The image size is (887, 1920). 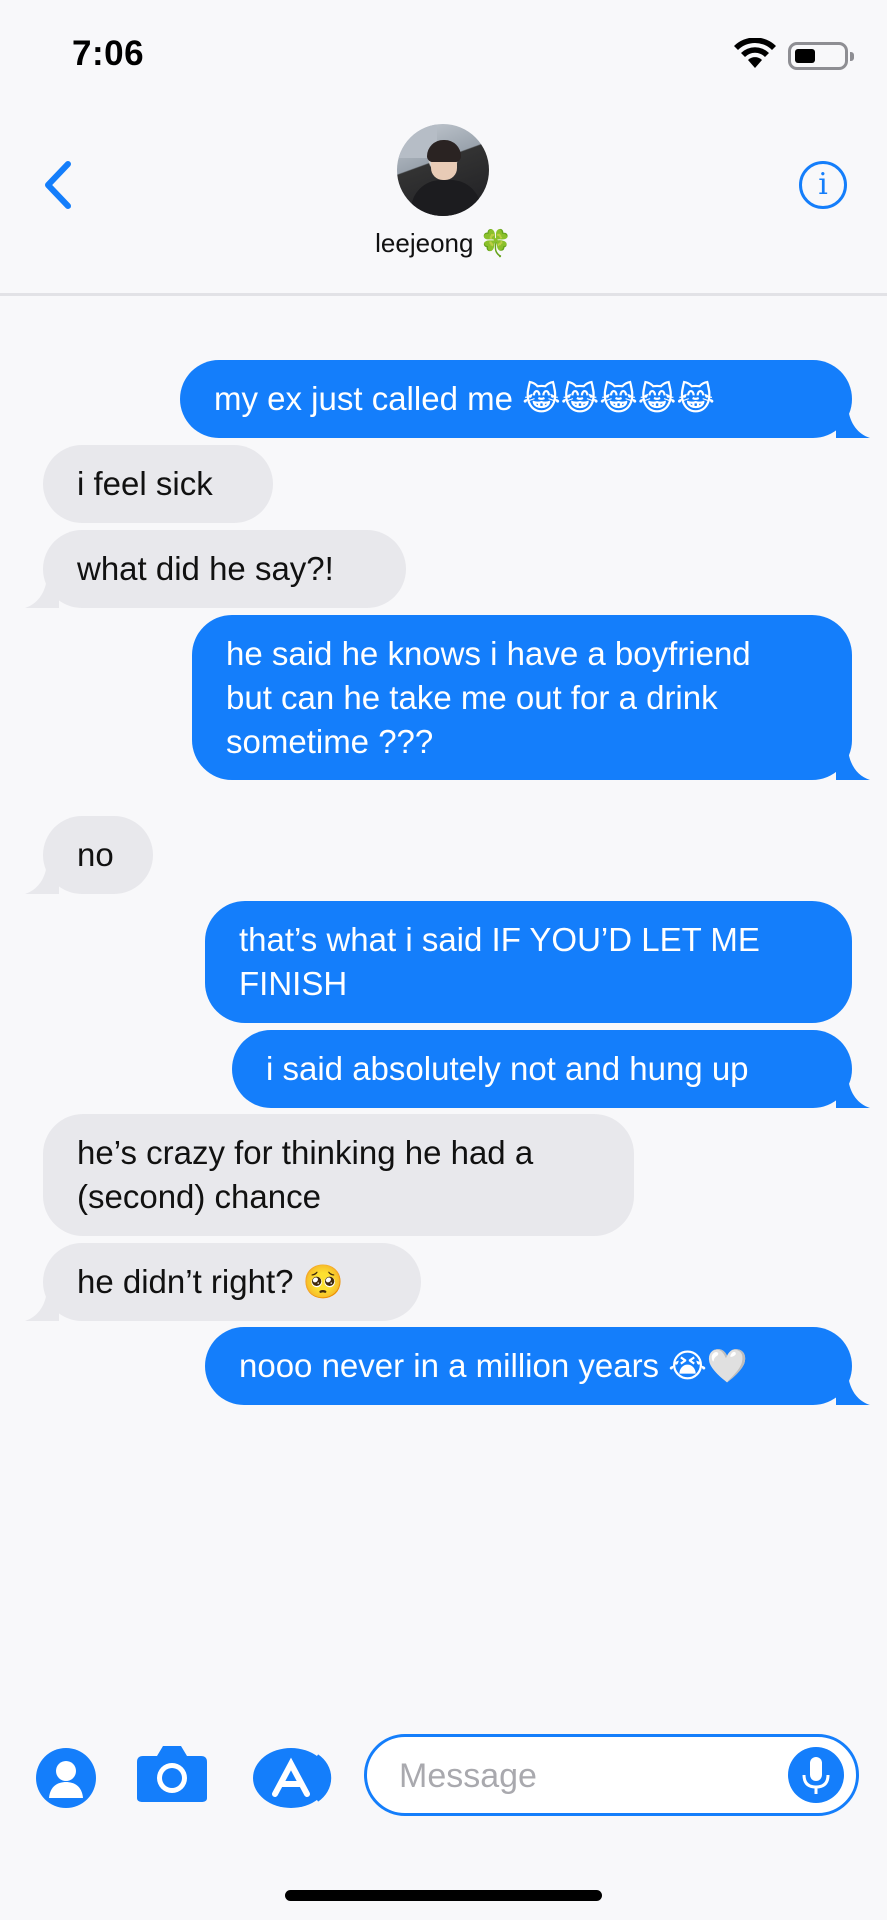 I want to click on message-bubble-received: he didn’t right? 🥺, so click(x=232, y=1282).